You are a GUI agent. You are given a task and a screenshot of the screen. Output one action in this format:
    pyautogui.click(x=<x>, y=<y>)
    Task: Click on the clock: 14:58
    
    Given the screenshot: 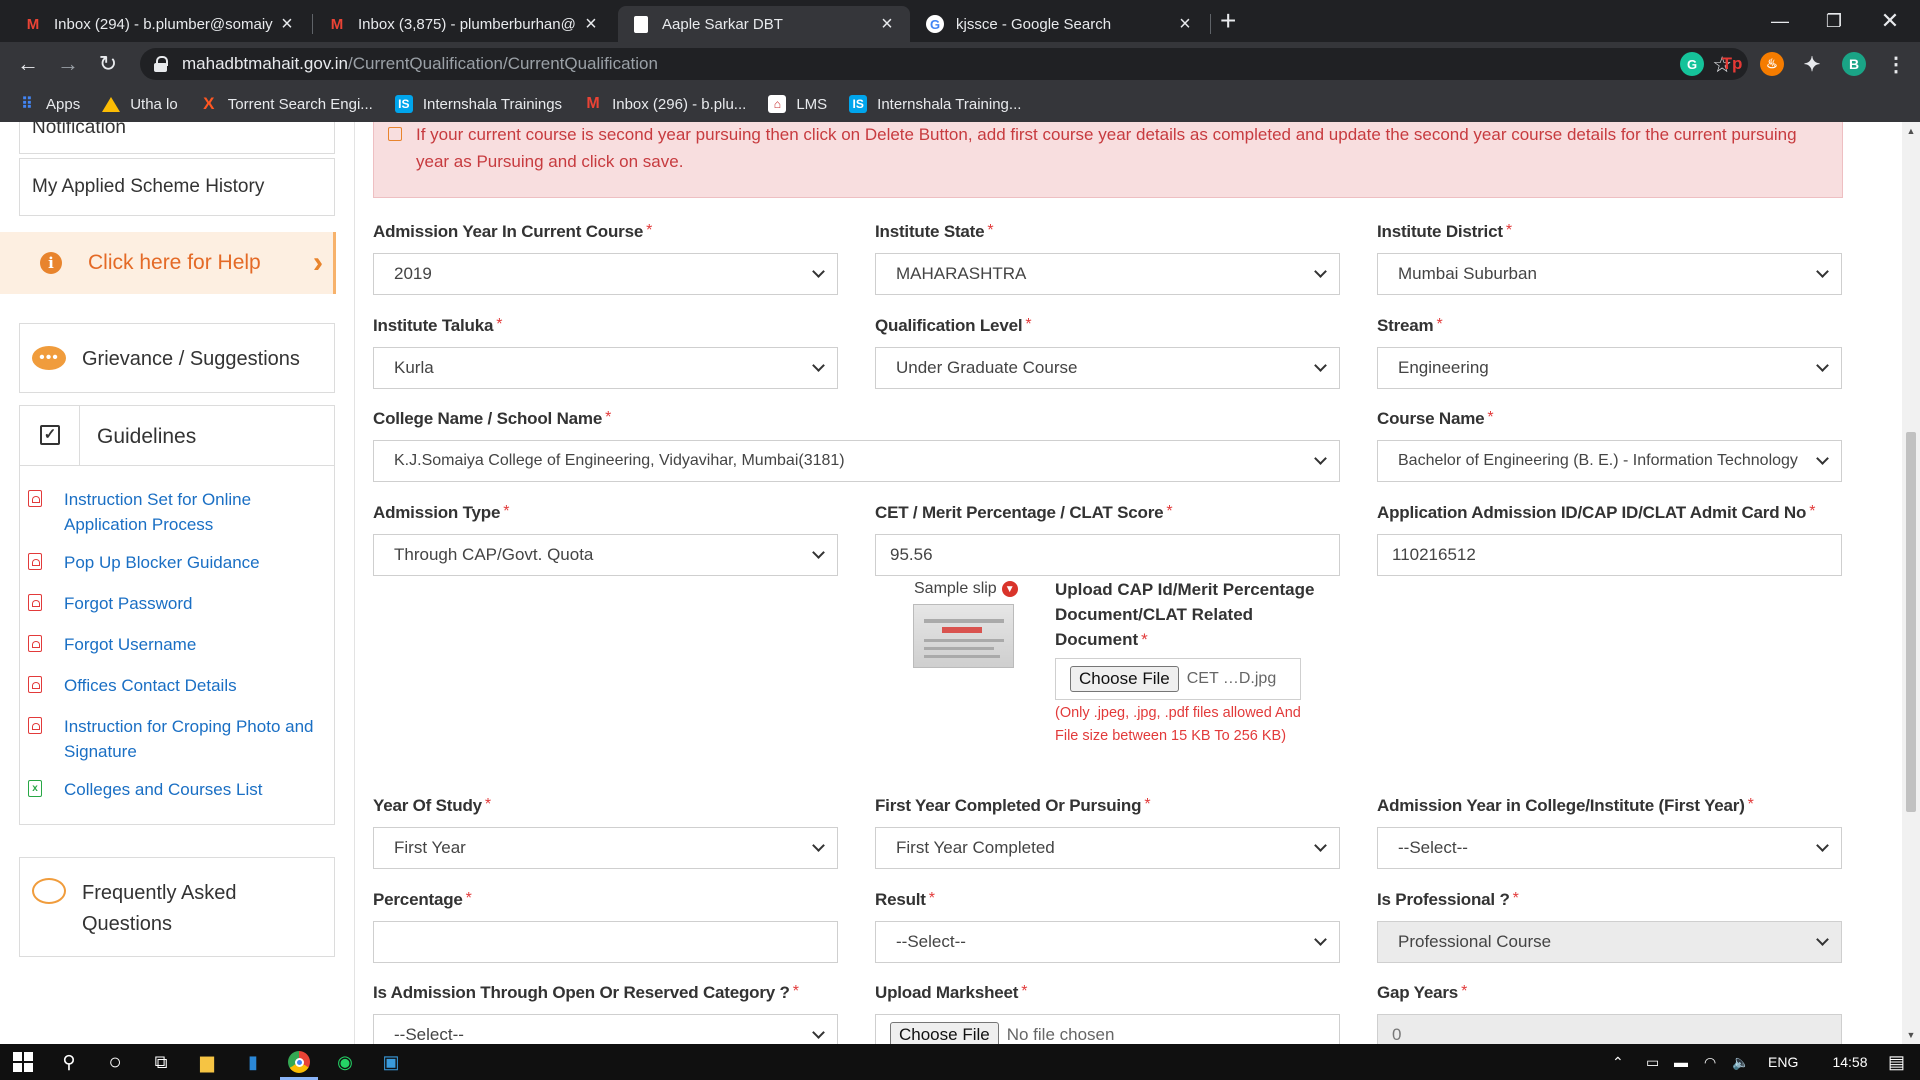 What is the action you would take?
    pyautogui.click(x=1850, y=1062)
    